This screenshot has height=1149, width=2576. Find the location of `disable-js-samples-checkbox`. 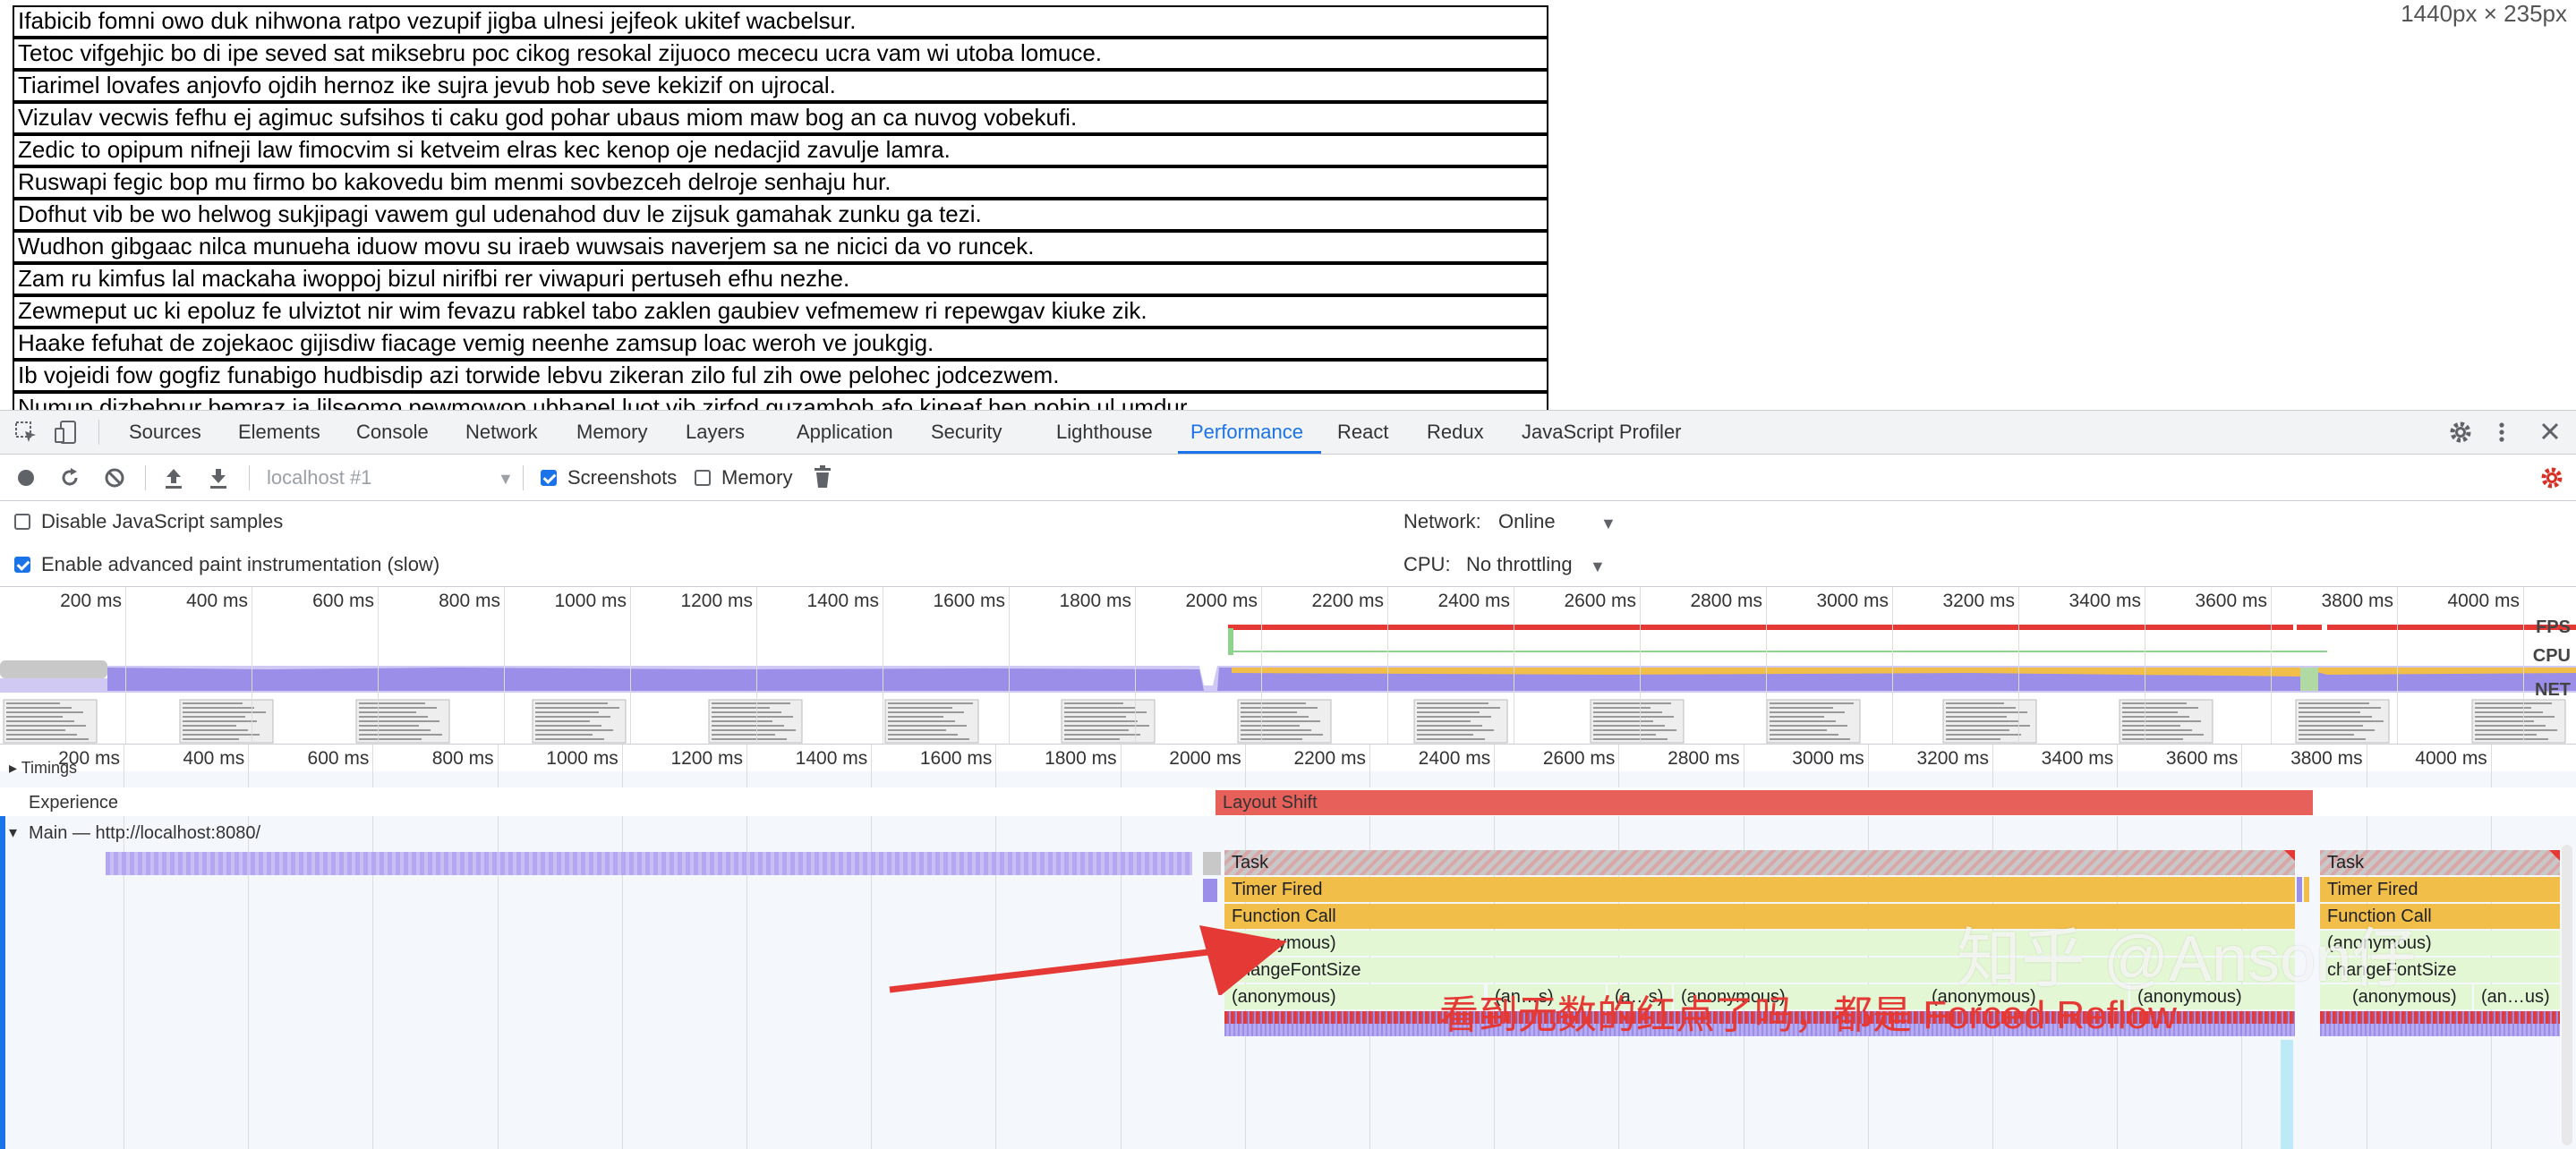

disable-js-samples-checkbox is located at coordinates (22, 522).